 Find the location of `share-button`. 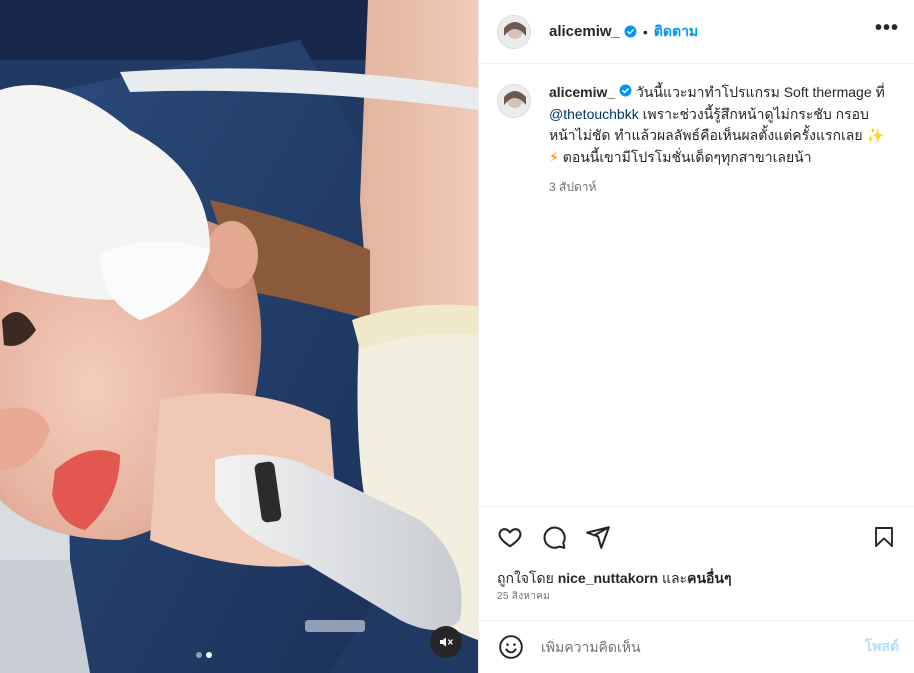

share-button is located at coordinates (598, 537).